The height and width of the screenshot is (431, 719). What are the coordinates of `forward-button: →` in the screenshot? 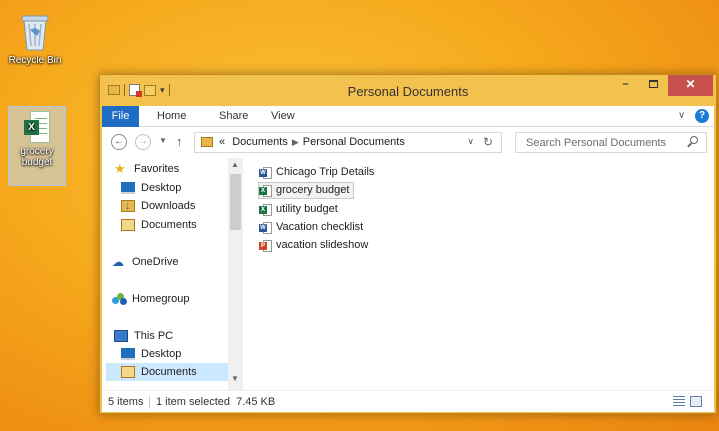 It's located at (143, 142).